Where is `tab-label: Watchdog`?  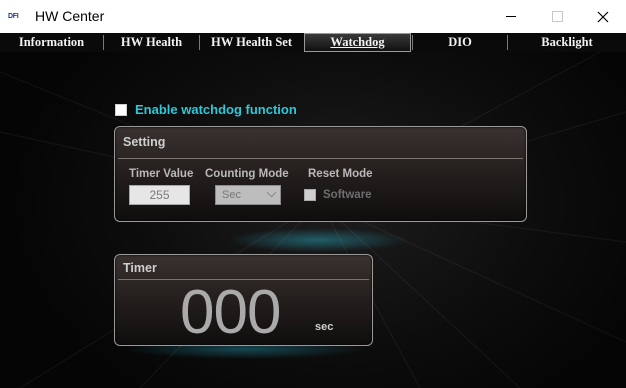
tab-label: Watchdog is located at coordinates (357, 42).